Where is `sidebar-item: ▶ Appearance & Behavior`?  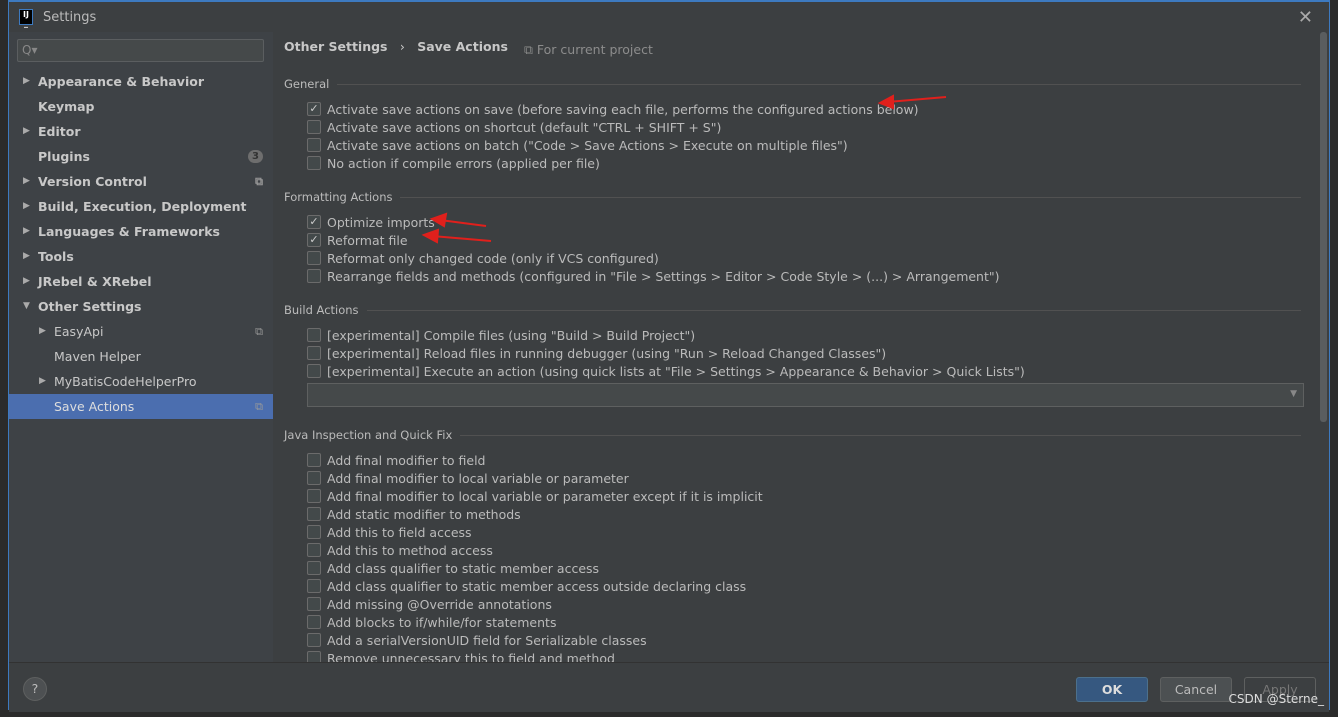
sidebar-item: ▶ Appearance & Behavior is located at coordinates (141, 81).